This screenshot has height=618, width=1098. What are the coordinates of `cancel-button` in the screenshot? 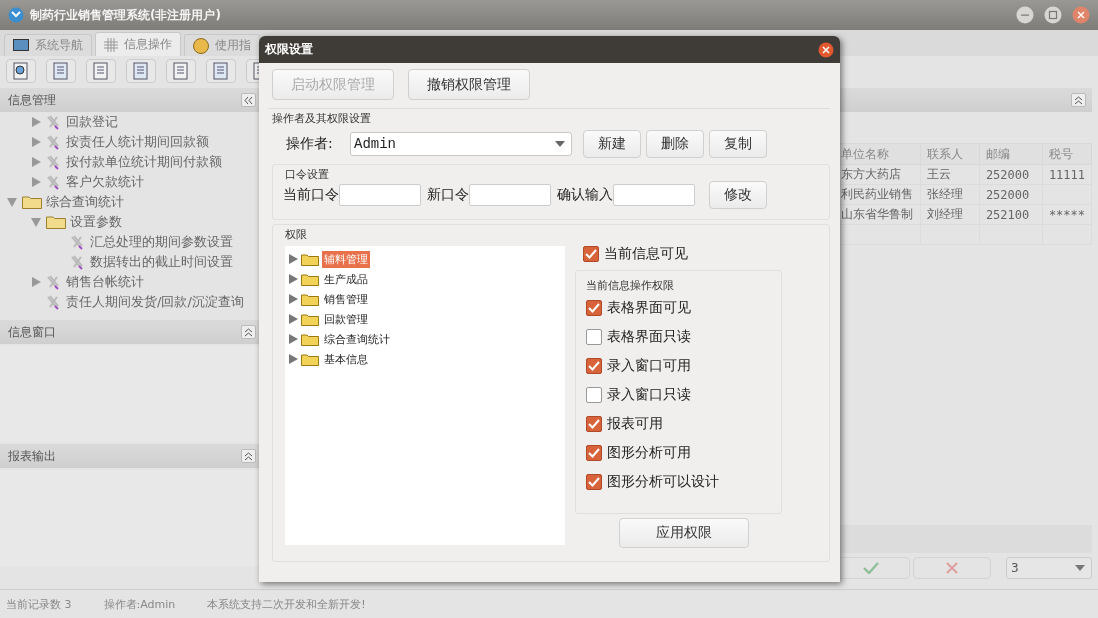 It's located at (952, 568).